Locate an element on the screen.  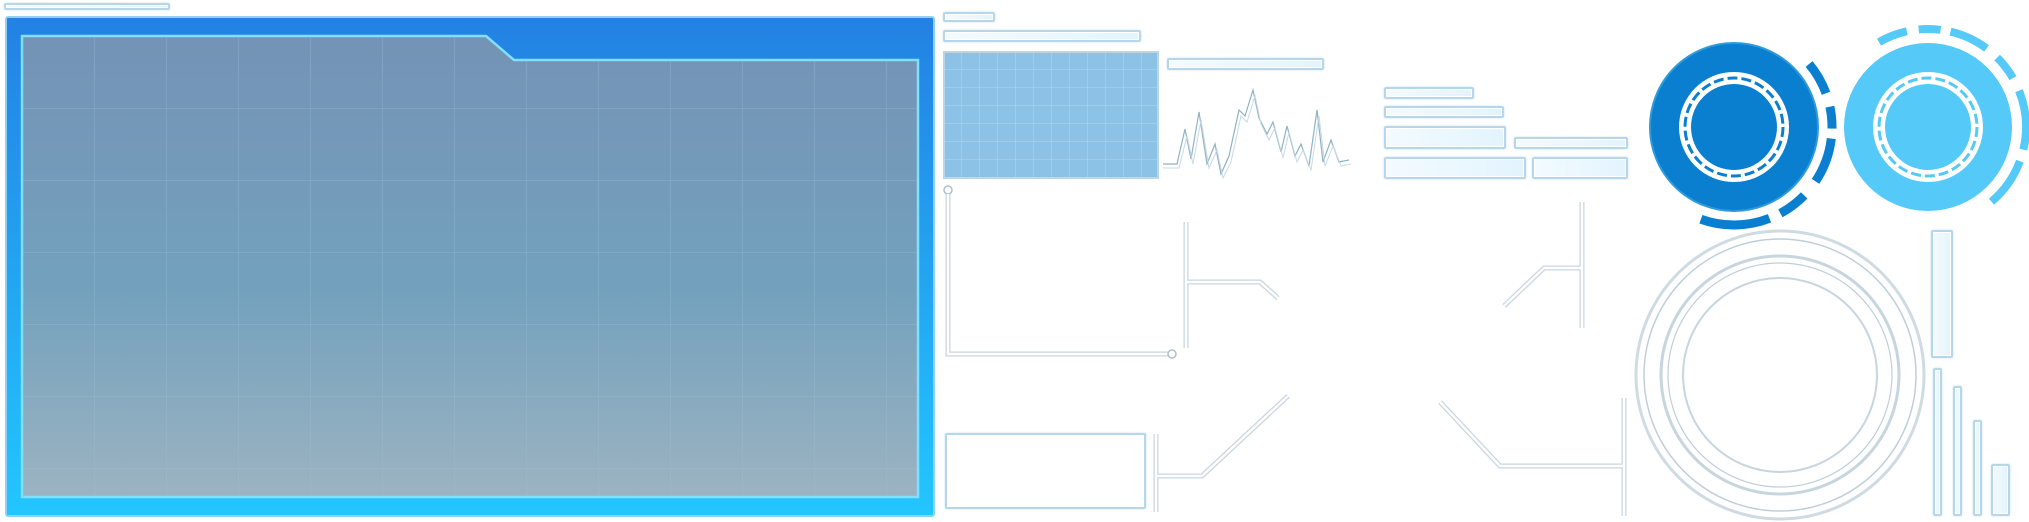
bracket-angle-right is located at coordinates (1532, 457).